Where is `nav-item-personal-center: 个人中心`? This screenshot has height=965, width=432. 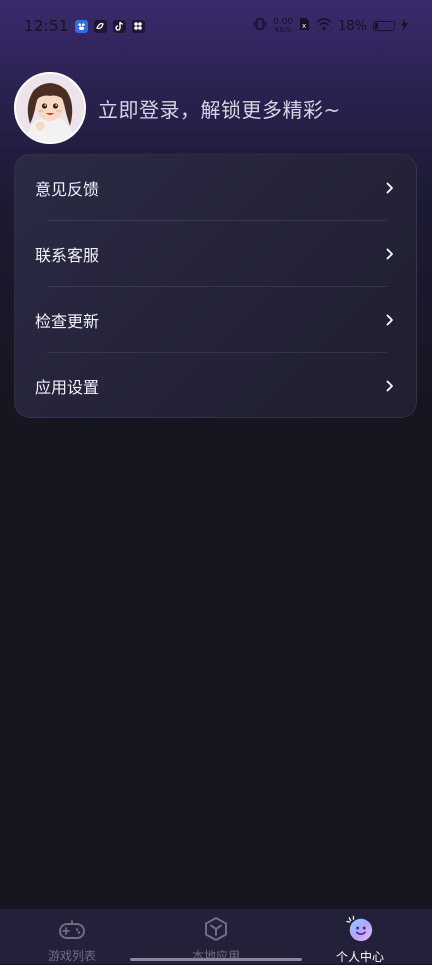 nav-item-personal-center: 个人中心 is located at coordinates (360, 936).